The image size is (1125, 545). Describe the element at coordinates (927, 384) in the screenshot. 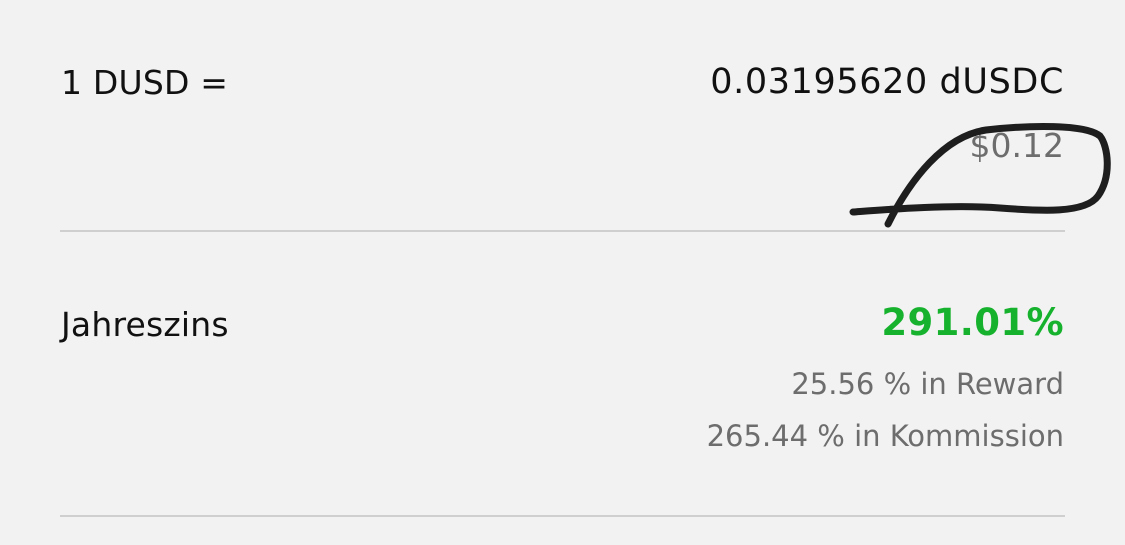

I see `apr-reward-breakdown: 25.56 % in Reward` at that location.